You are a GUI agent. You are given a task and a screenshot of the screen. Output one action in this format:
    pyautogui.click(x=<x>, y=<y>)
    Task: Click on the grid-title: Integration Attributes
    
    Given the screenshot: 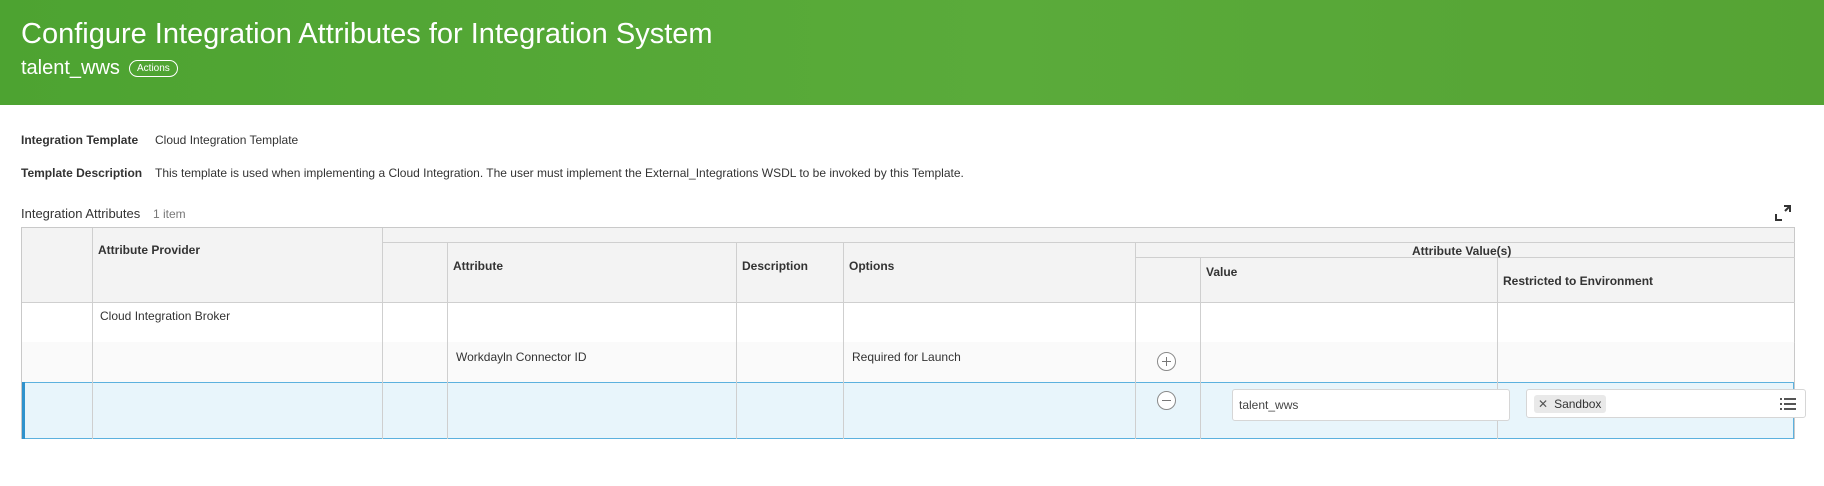 What is the action you would take?
    pyautogui.click(x=81, y=213)
    